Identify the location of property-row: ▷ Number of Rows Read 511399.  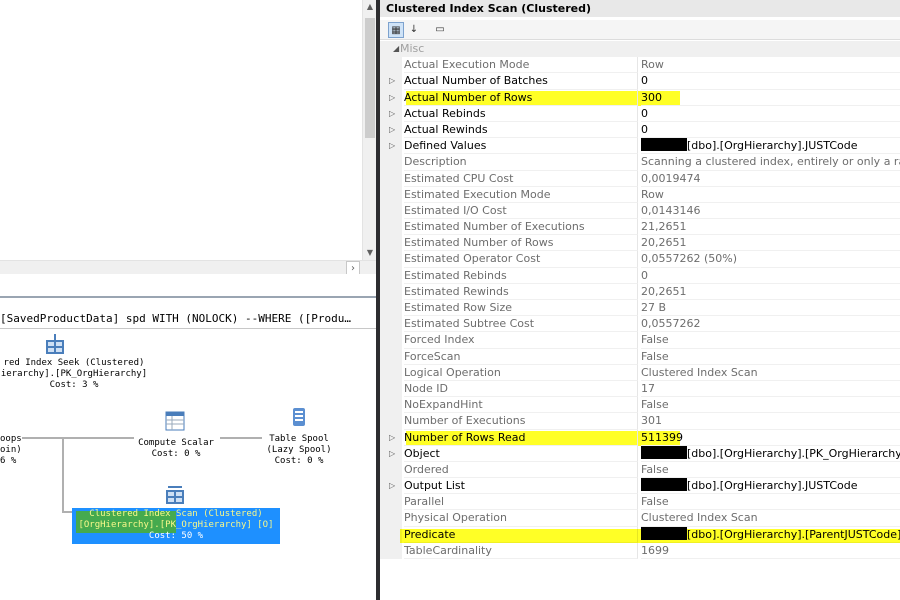
(640, 437).